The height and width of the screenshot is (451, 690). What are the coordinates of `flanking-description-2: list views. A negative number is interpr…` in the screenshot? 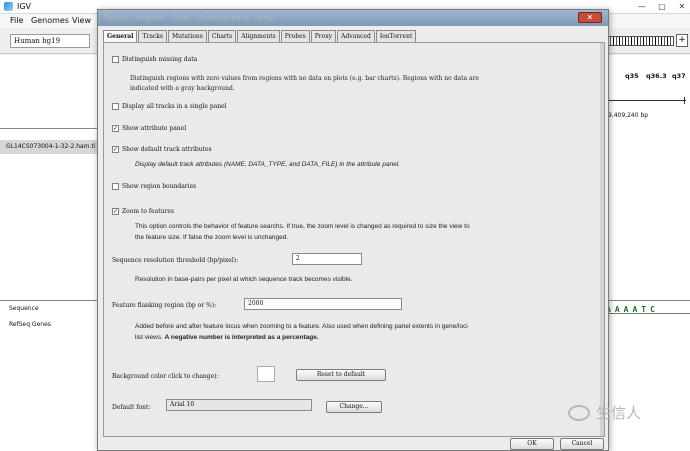 It's located at (227, 338).